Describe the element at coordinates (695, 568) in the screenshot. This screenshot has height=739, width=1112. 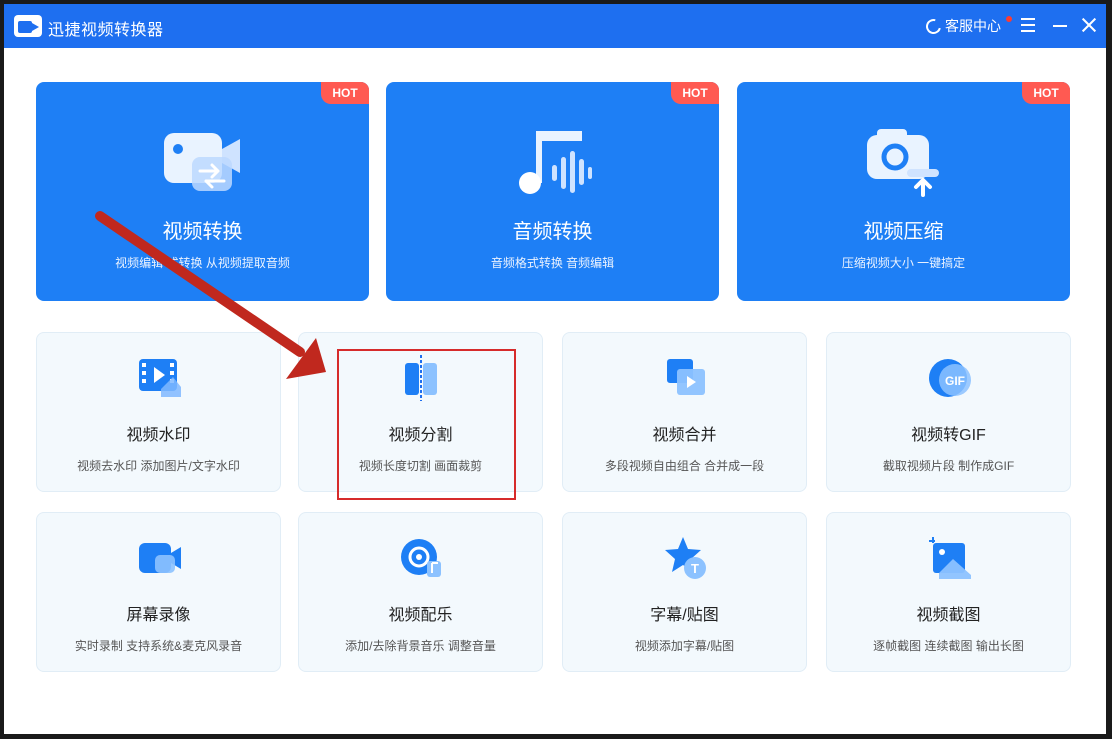
I see `subtitle-icon-text: T` at that location.